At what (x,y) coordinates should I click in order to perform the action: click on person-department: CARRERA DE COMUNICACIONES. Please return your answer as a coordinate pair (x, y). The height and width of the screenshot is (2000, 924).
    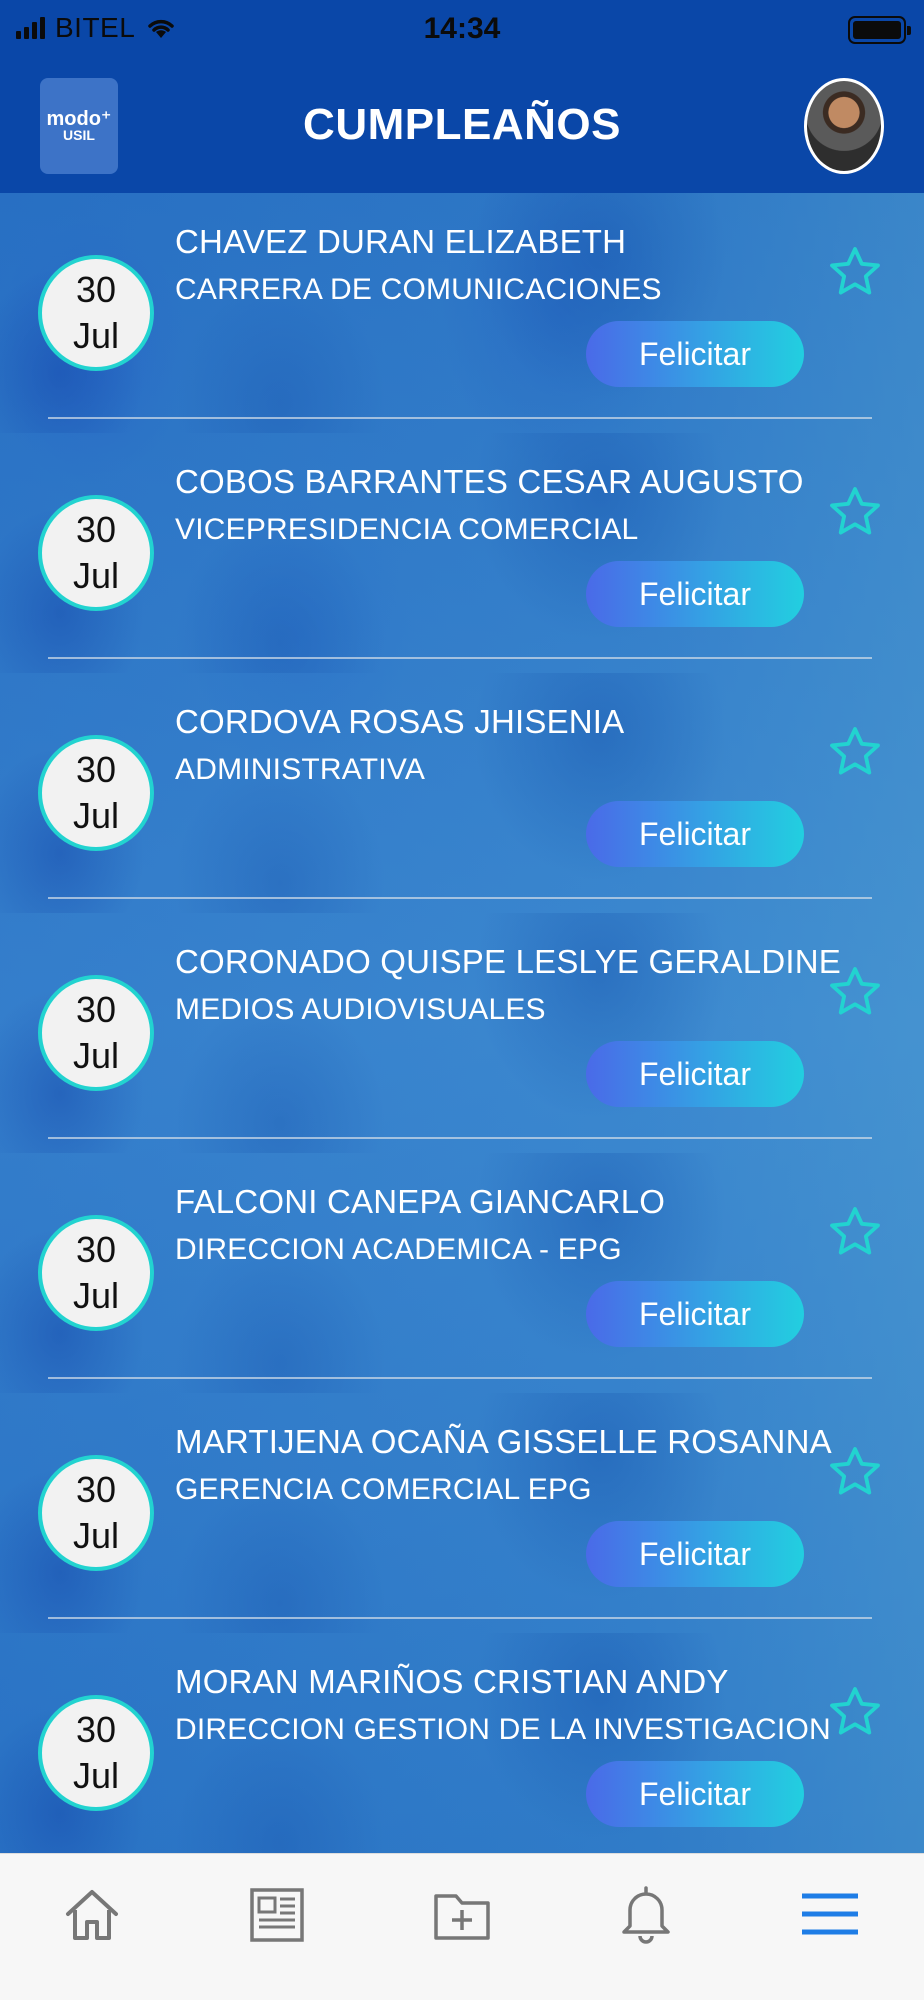
    Looking at the image, I should click on (418, 289).